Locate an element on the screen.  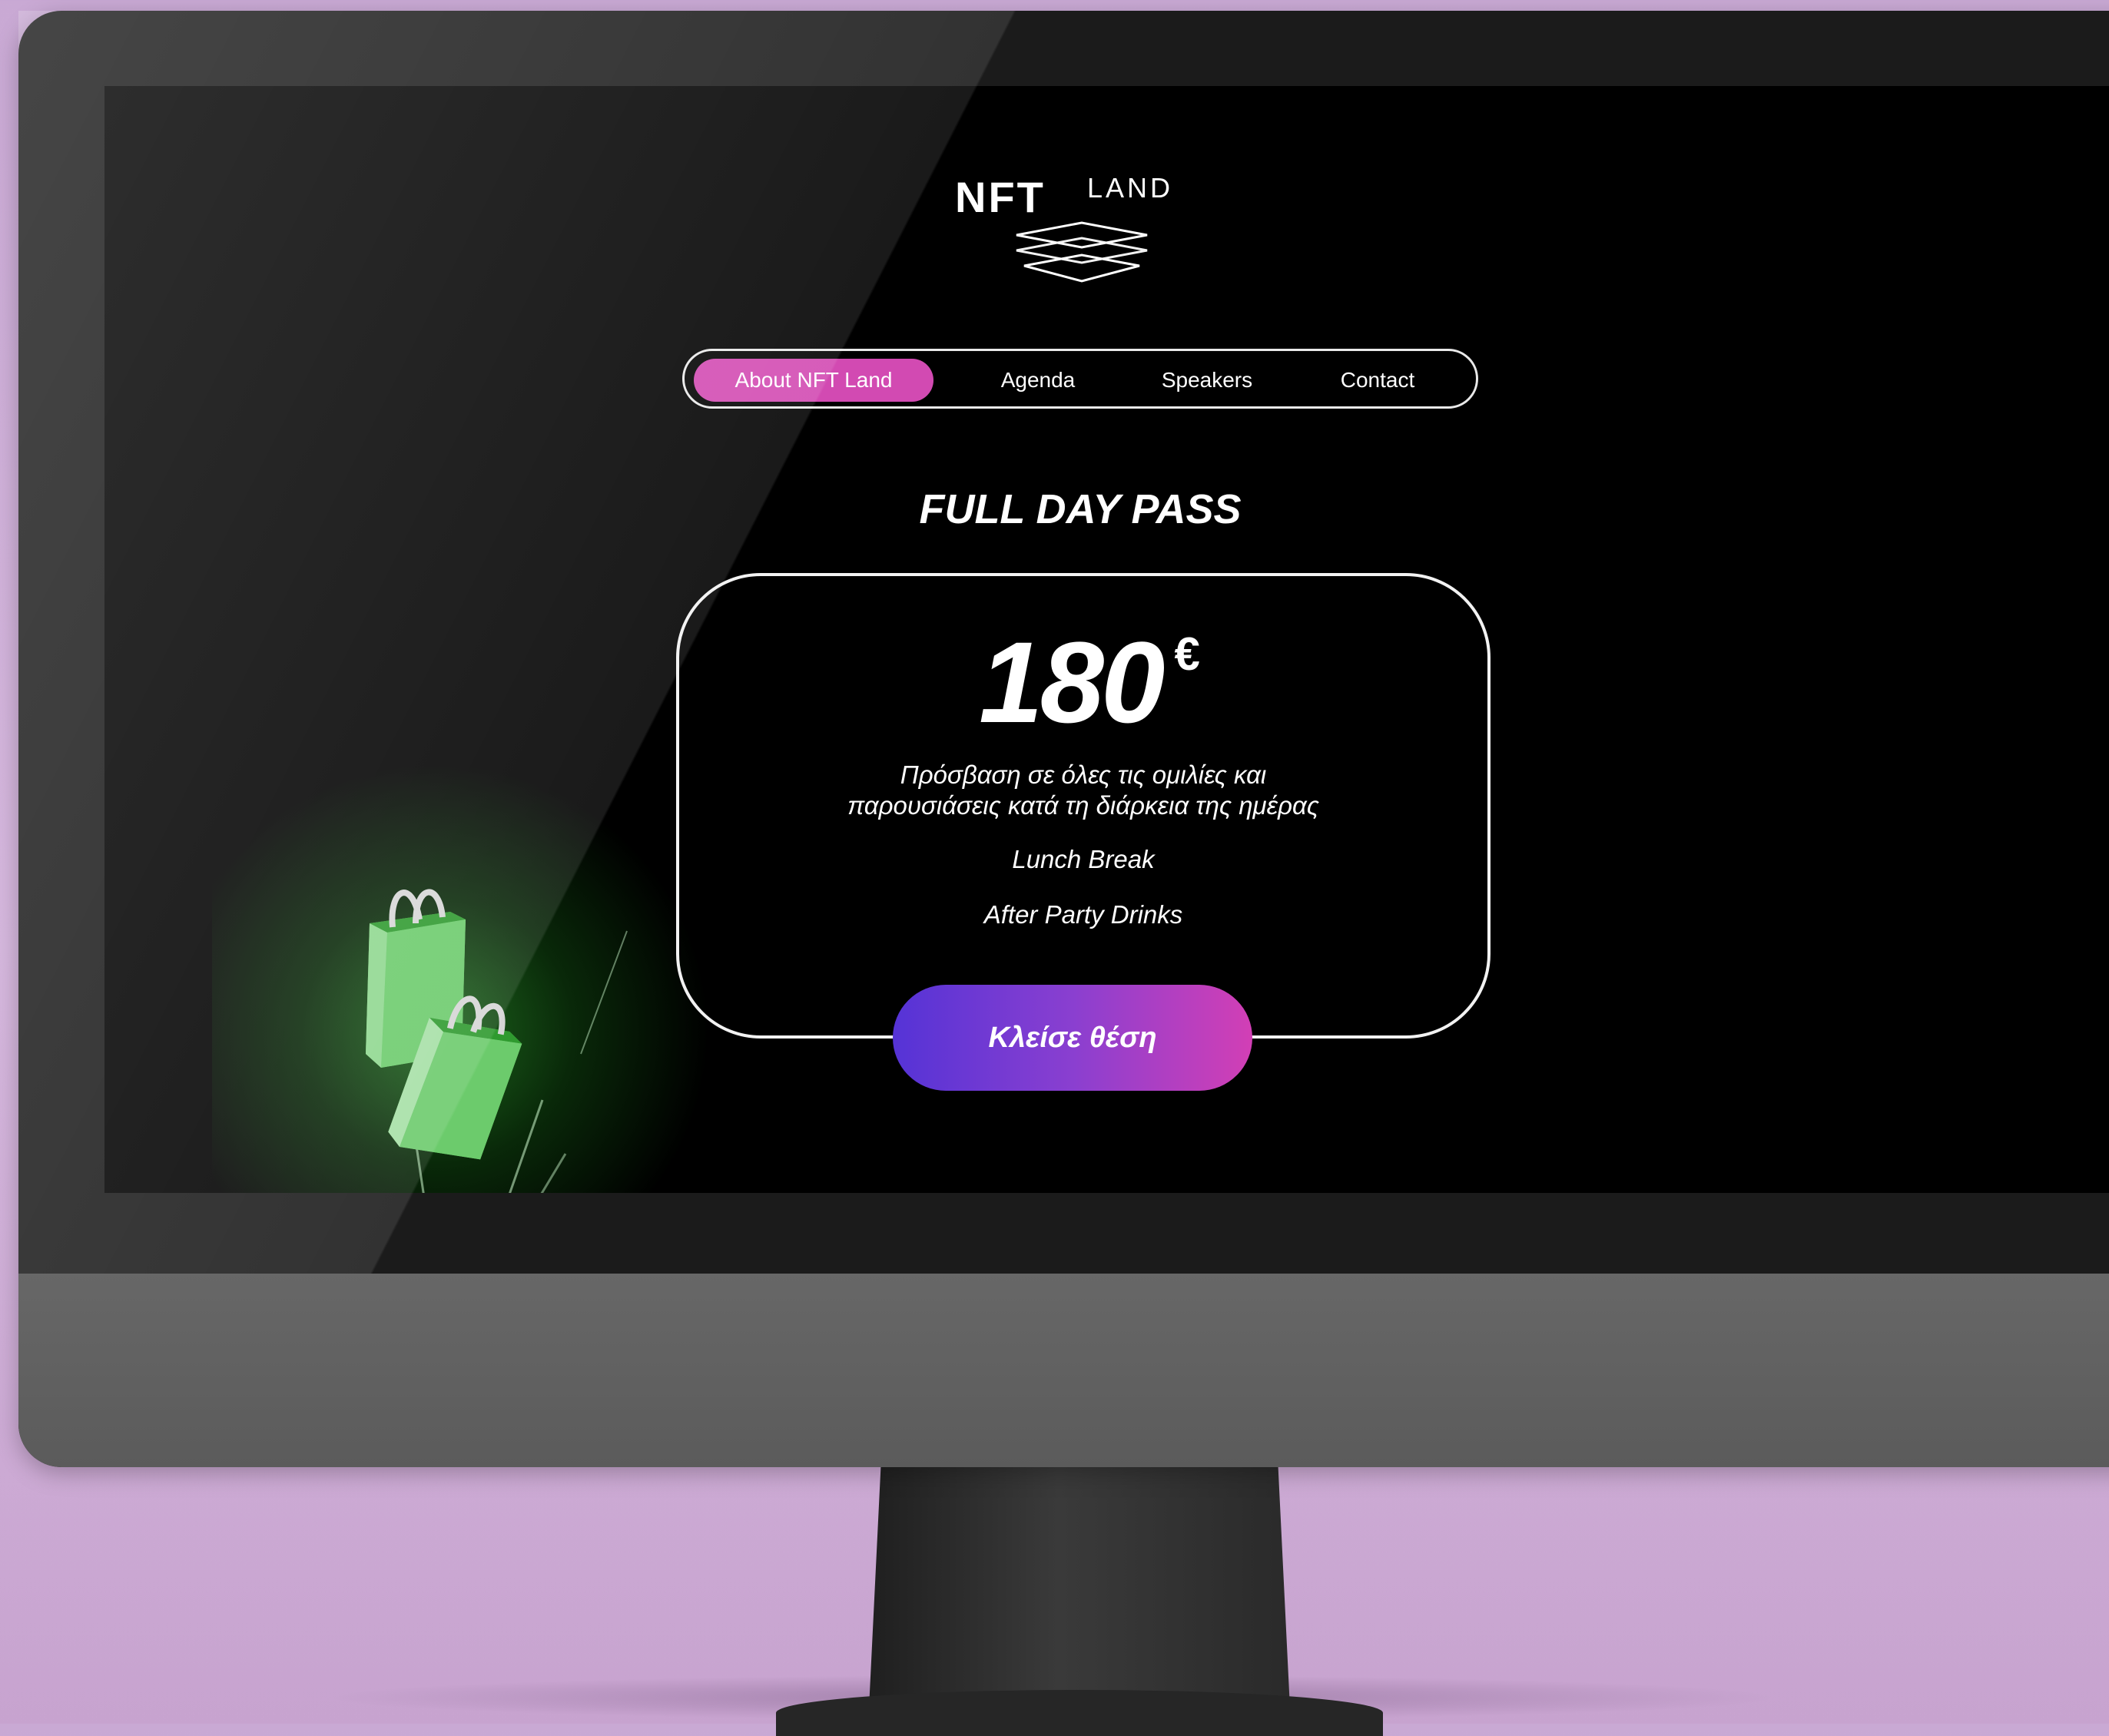
monitor-chin is located at coordinates (1063, 1370).